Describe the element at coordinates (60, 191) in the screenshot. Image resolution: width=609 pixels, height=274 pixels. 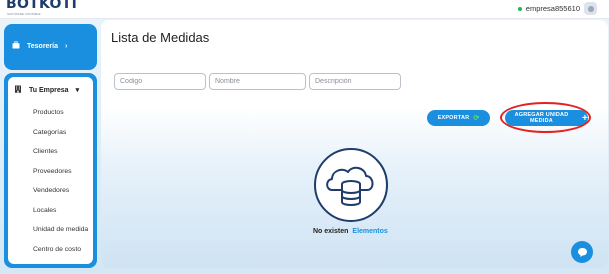
I see `sidebar-item-vendedores: Vendedores` at that location.